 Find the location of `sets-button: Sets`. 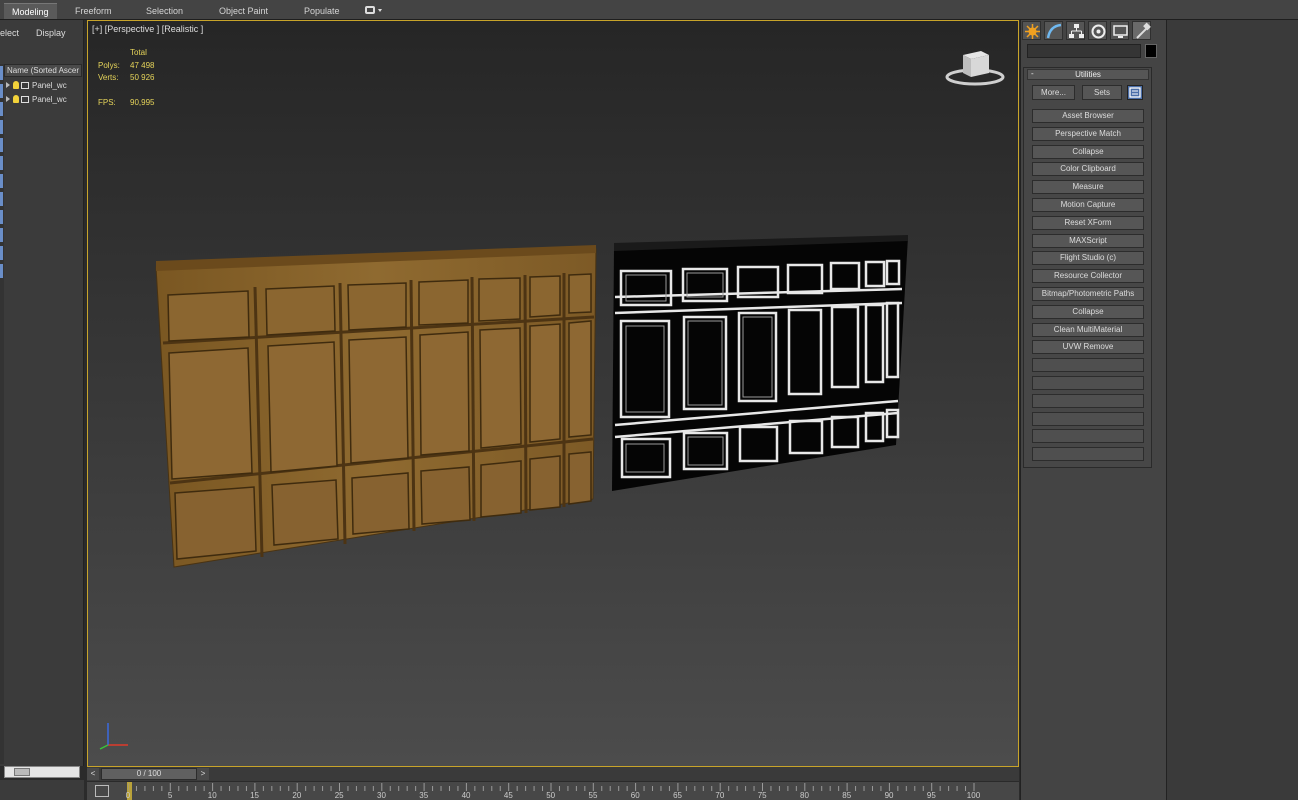

sets-button: Sets is located at coordinates (1102, 92).